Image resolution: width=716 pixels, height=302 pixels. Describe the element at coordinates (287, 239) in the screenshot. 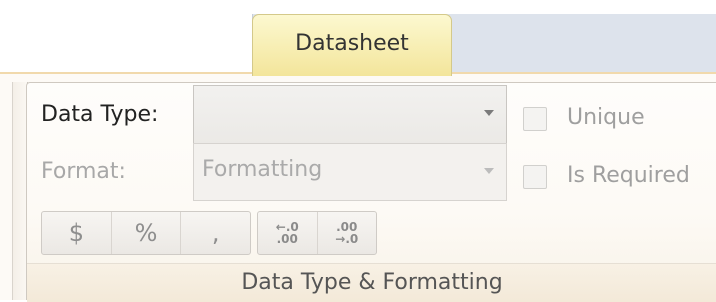

I see `increase-decimals-bottom: .00` at that location.